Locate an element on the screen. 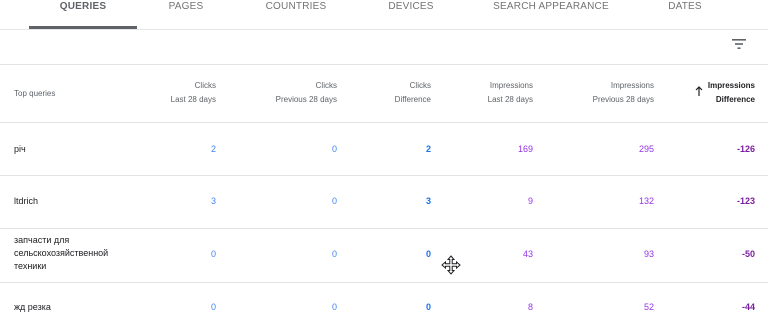 This screenshot has height=334, width=768. query-cell: жд резка is located at coordinates (32, 307).